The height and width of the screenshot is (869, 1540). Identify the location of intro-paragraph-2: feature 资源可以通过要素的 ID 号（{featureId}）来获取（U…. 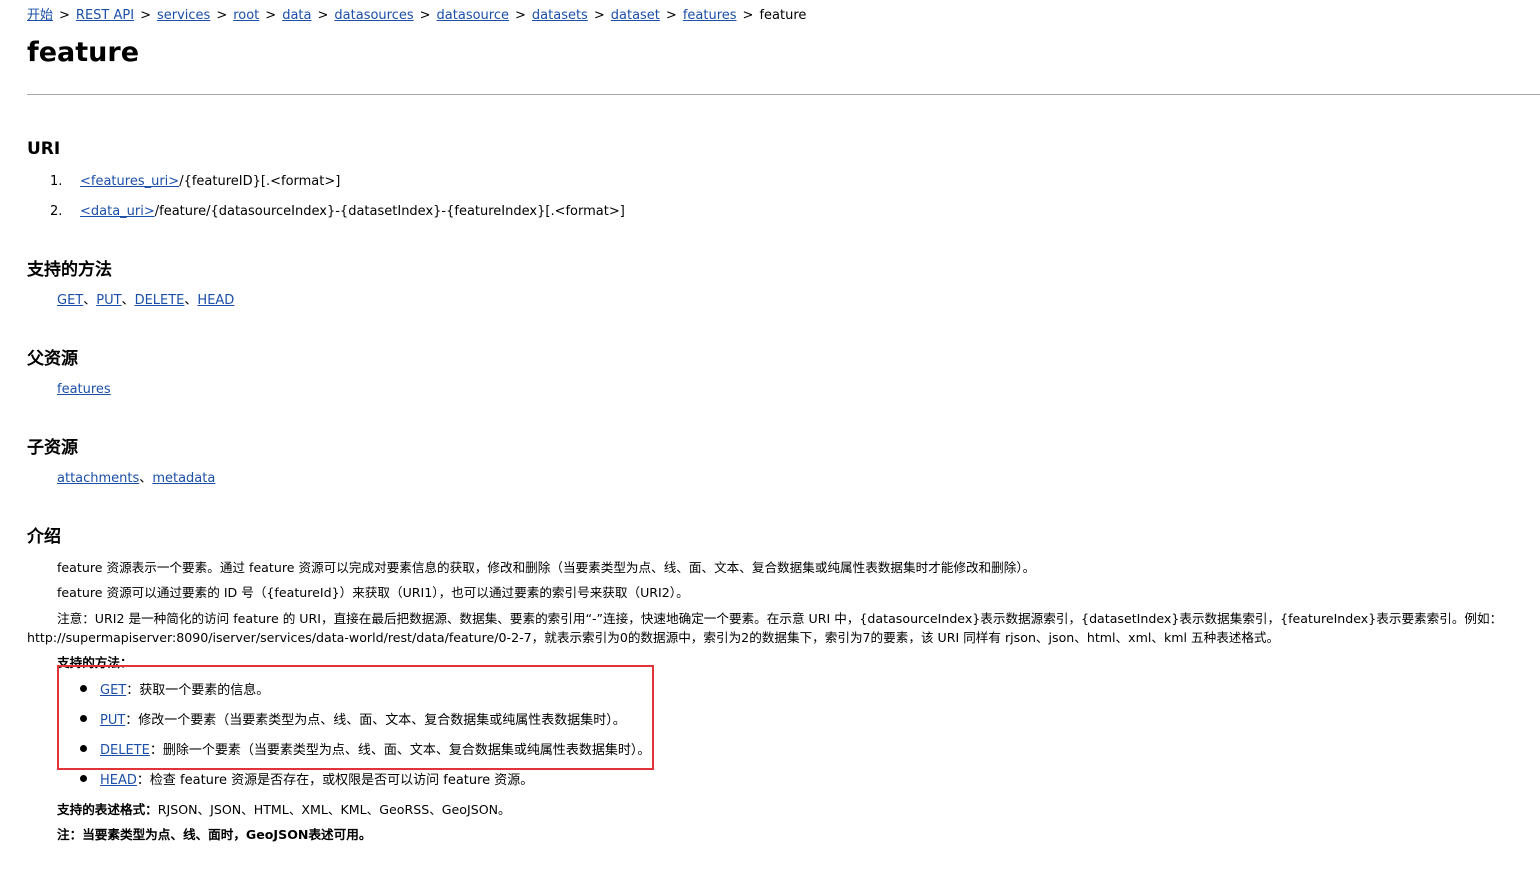
(373, 592).